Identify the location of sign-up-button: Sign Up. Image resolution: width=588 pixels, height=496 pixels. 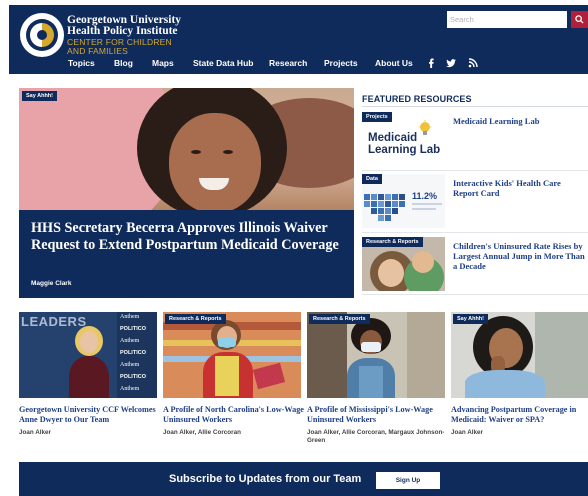
(408, 480).